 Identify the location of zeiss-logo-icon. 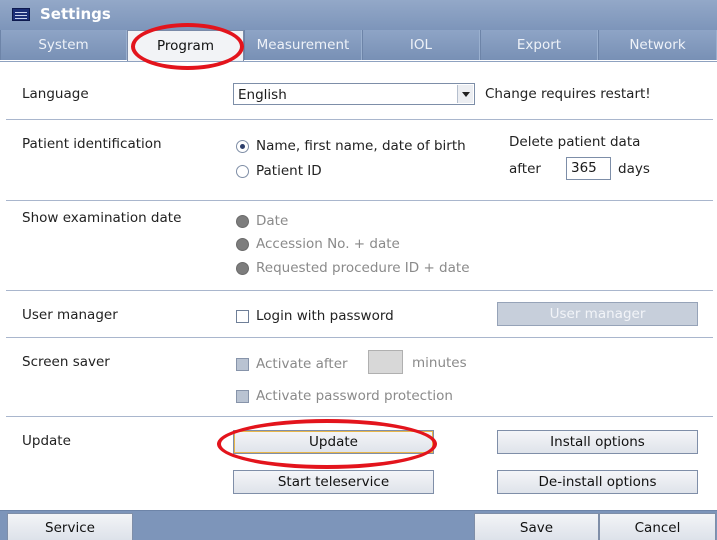
(21, 14).